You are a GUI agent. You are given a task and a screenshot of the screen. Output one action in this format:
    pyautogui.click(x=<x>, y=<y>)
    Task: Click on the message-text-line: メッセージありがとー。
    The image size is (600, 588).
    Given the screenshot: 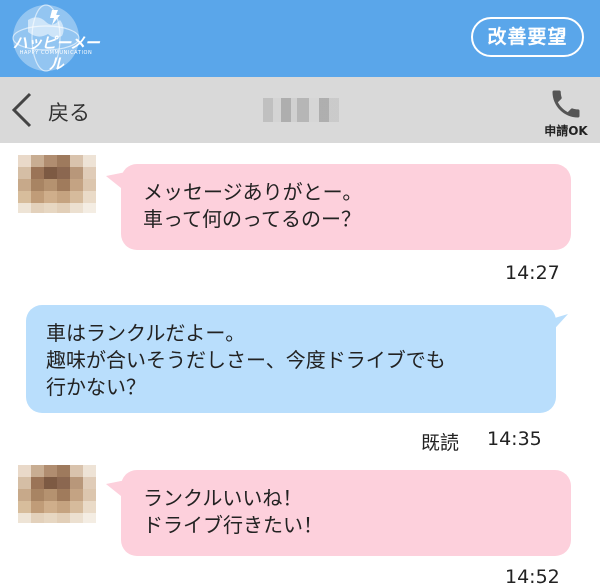 What is the action you would take?
    pyautogui.click(x=253, y=192)
    